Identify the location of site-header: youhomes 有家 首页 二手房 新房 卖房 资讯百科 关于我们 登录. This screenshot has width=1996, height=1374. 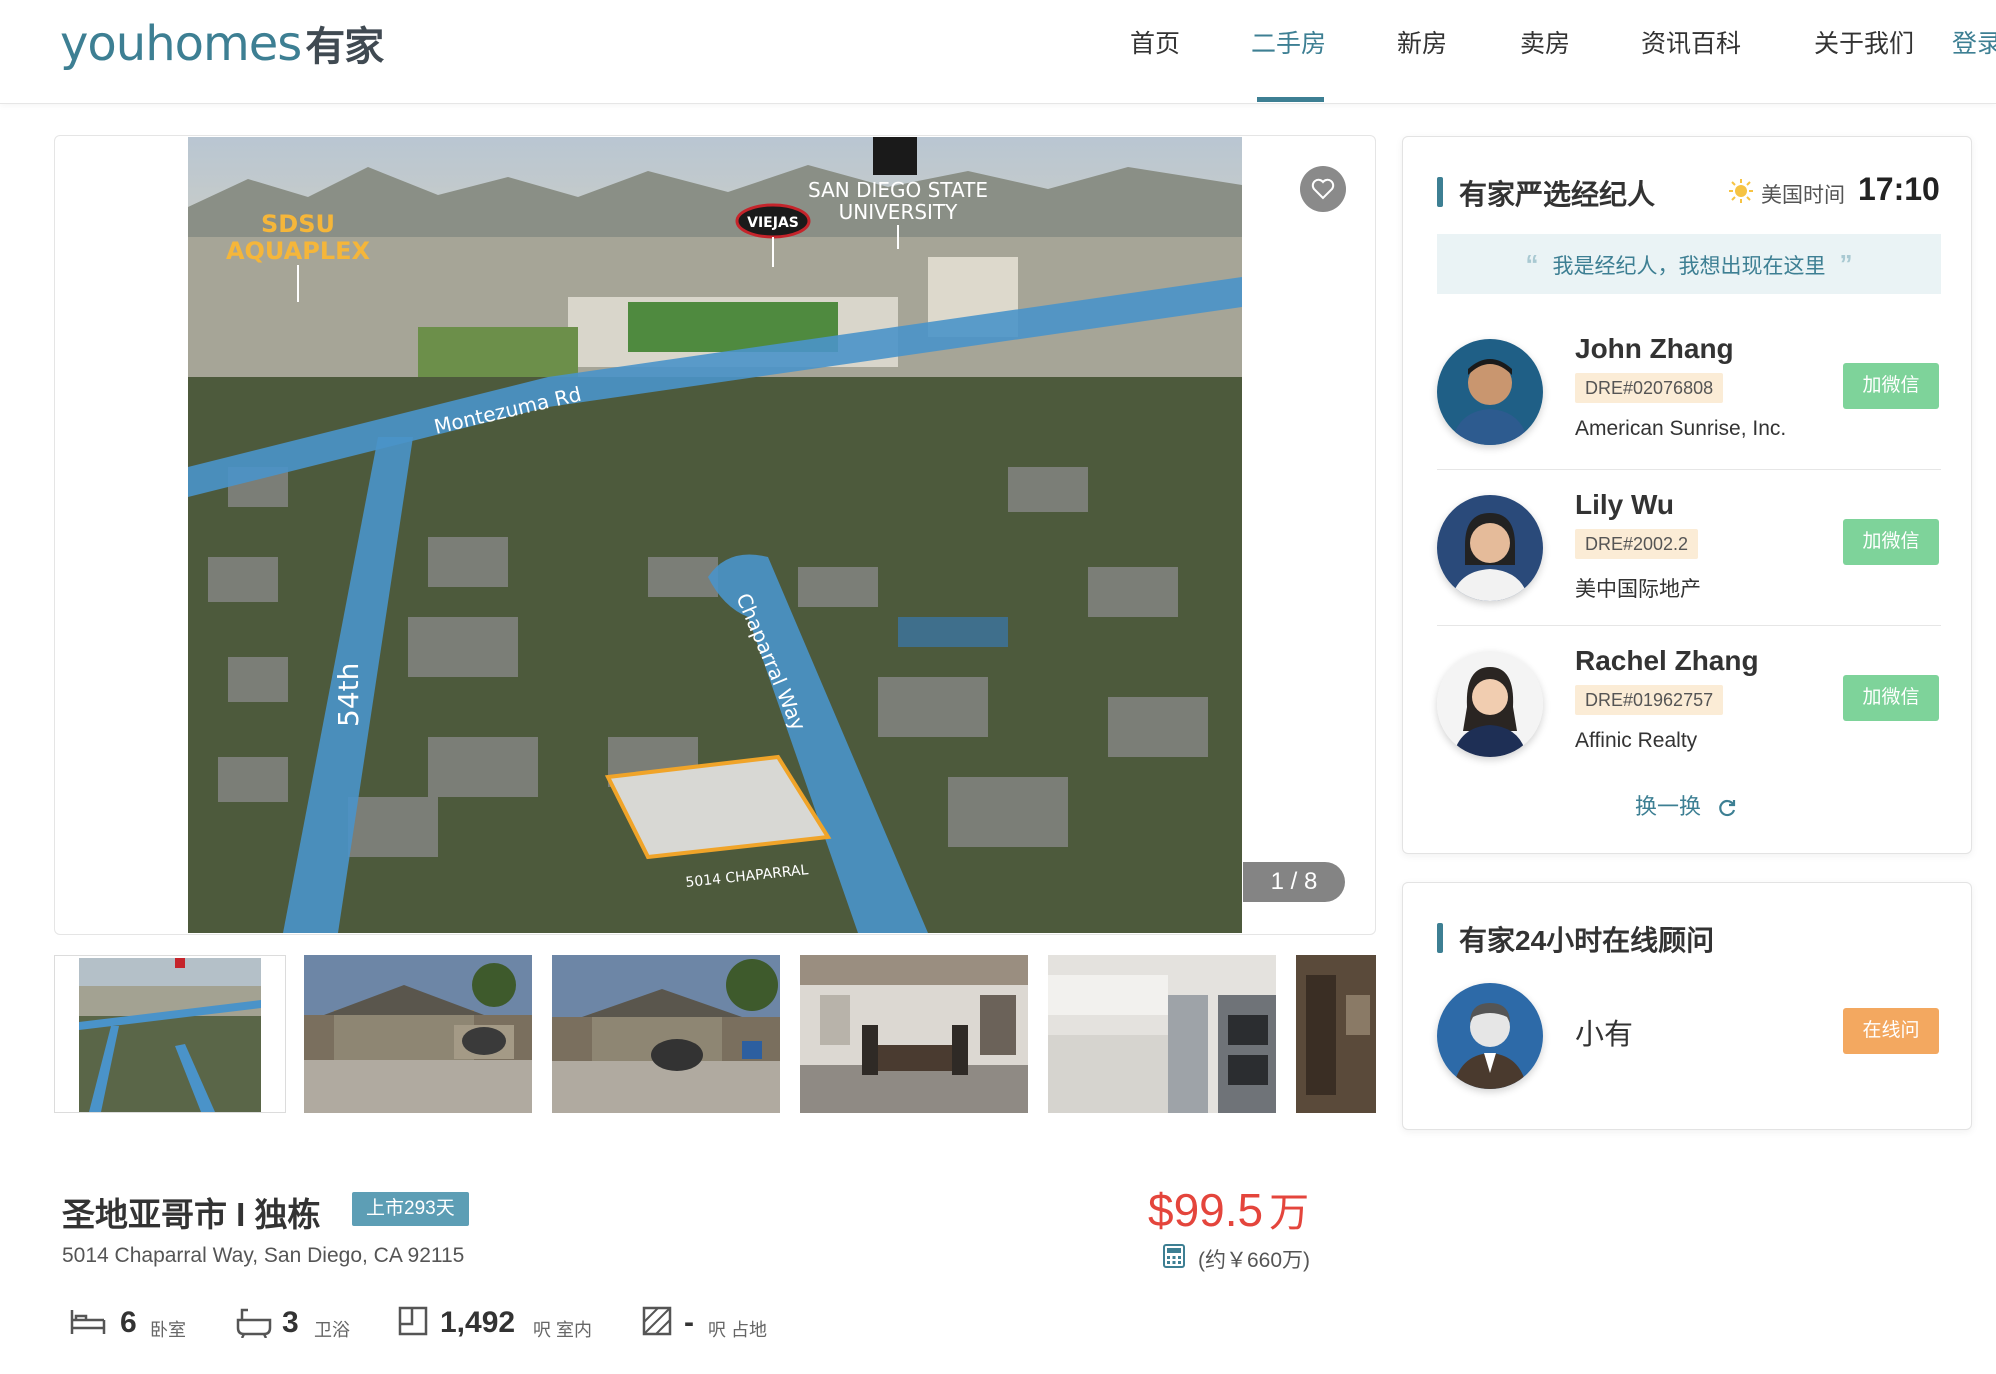
(998, 52).